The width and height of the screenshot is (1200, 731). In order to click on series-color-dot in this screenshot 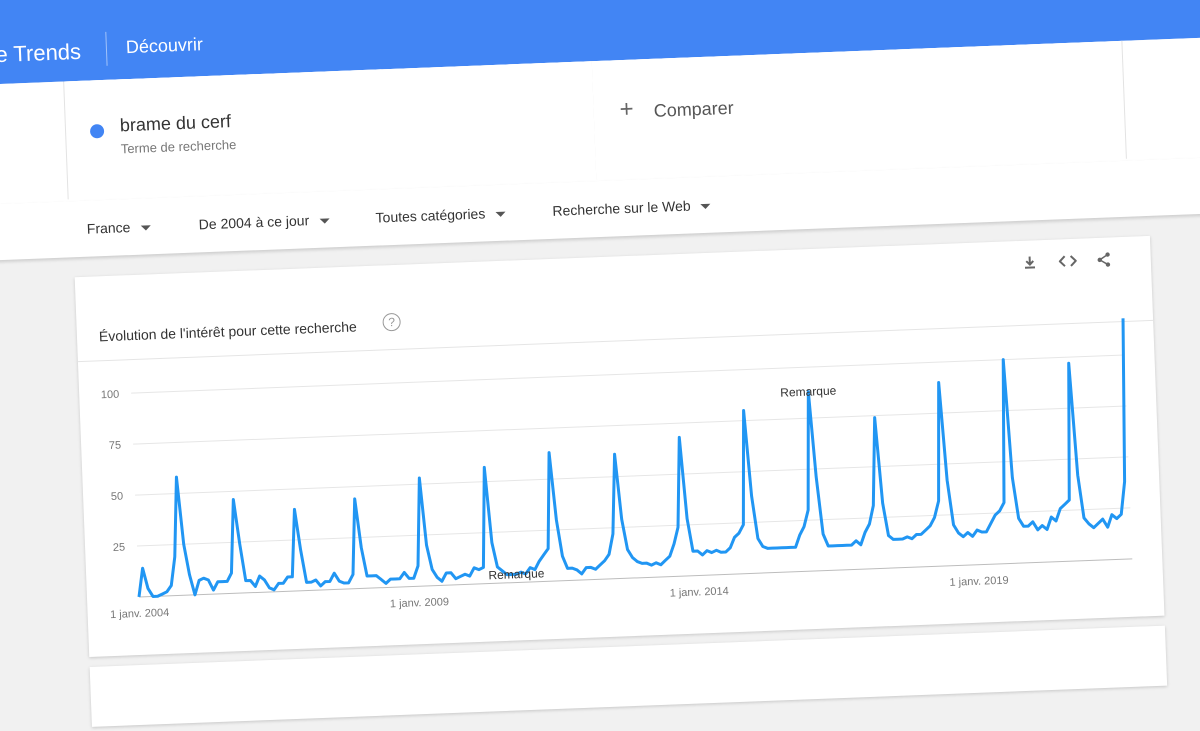, I will do `click(97, 131)`.